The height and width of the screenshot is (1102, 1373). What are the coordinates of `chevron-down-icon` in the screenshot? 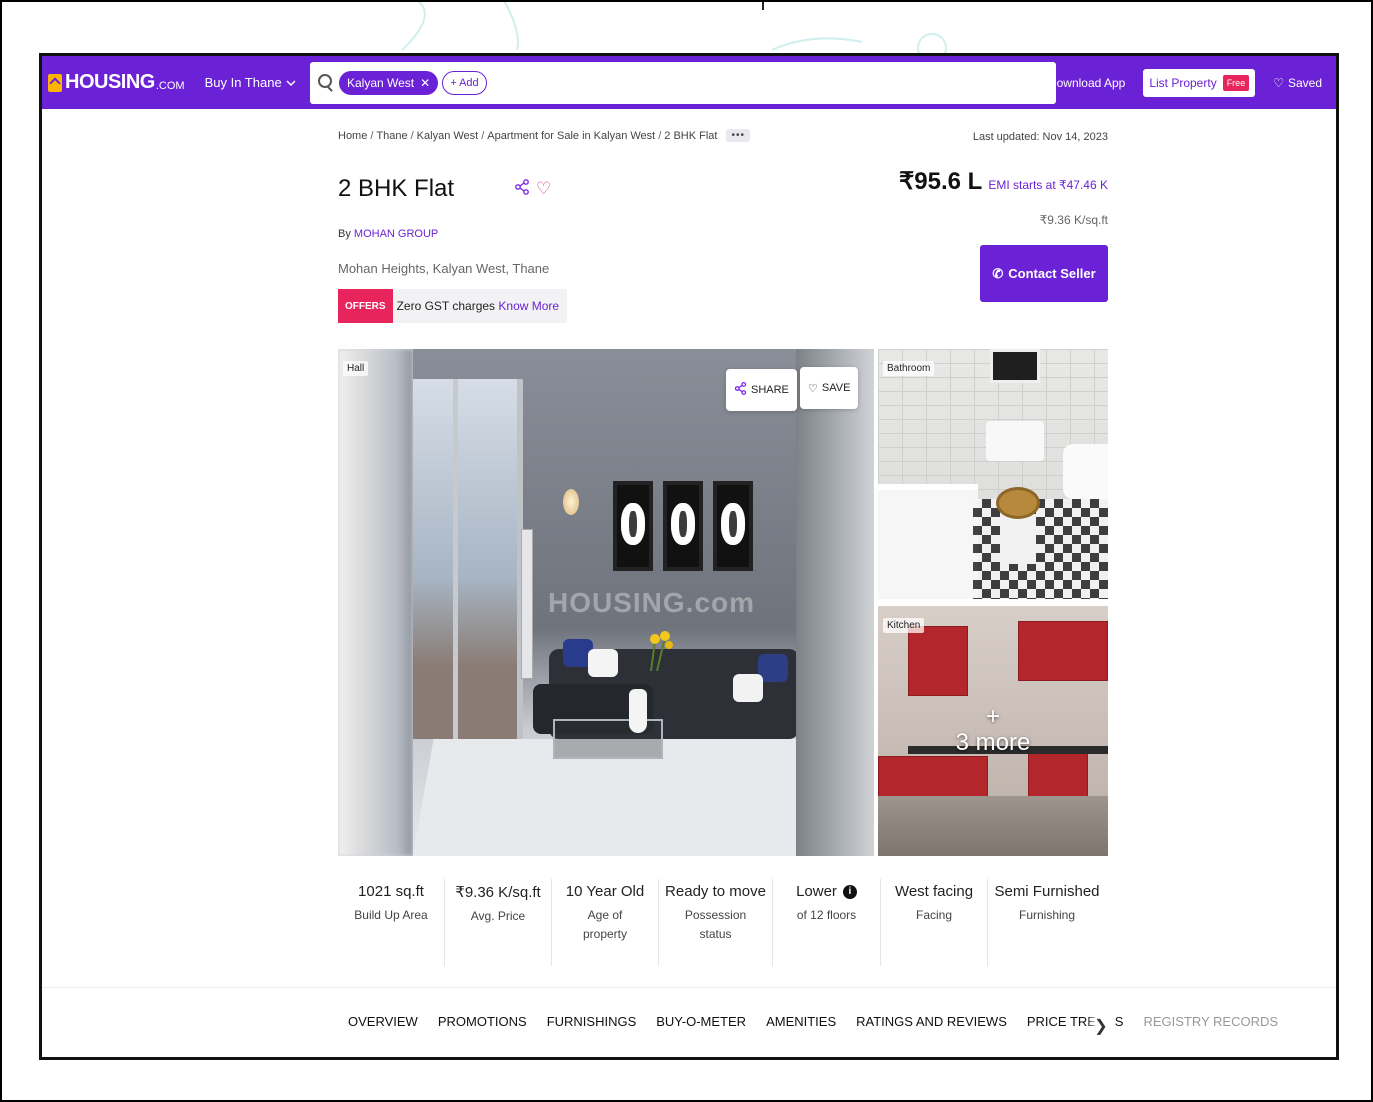 It's located at (291, 82).